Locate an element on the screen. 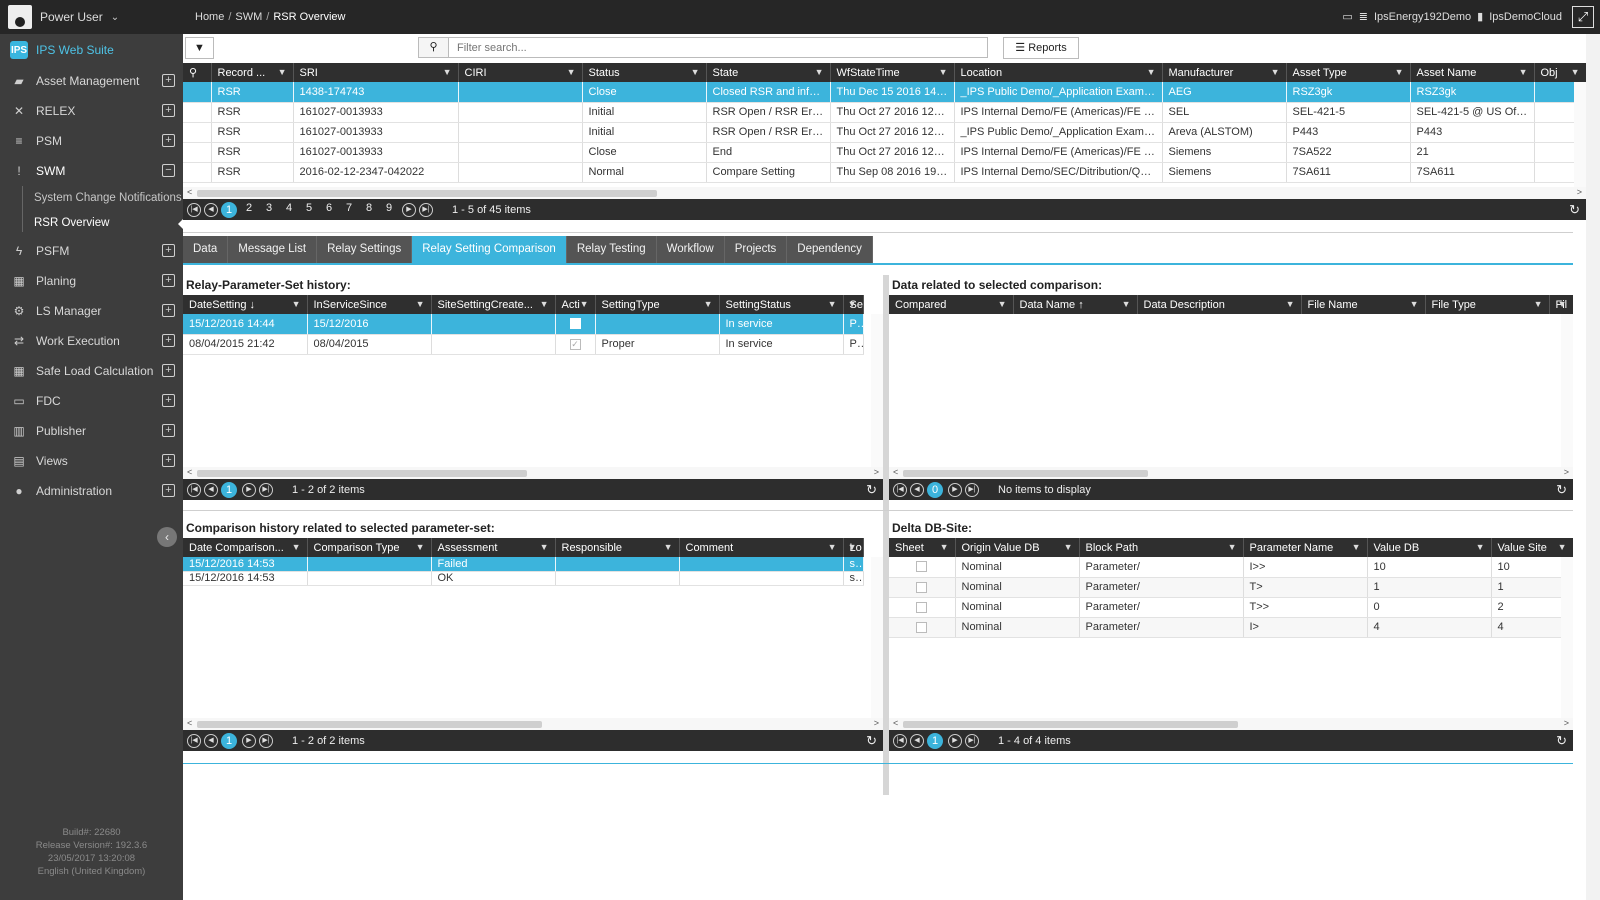  comparison-column-header: Comparison Type ▼ is located at coordinates (369, 547).